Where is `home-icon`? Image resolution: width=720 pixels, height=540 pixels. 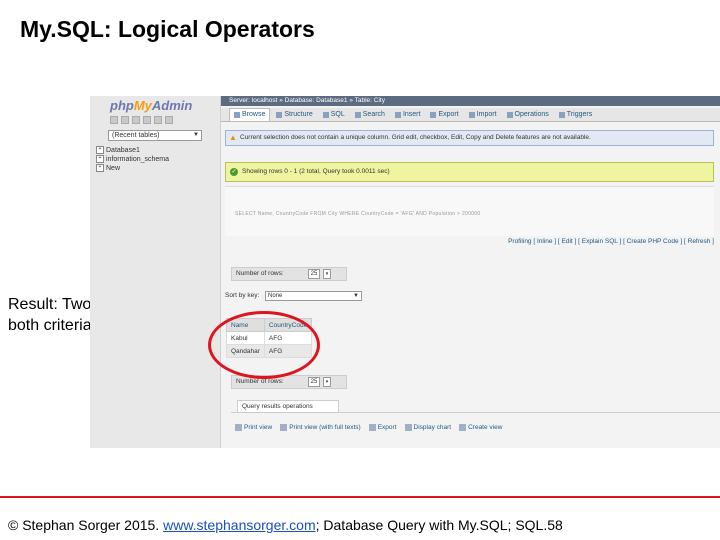 home-icon is located at coordinates (114, 120).